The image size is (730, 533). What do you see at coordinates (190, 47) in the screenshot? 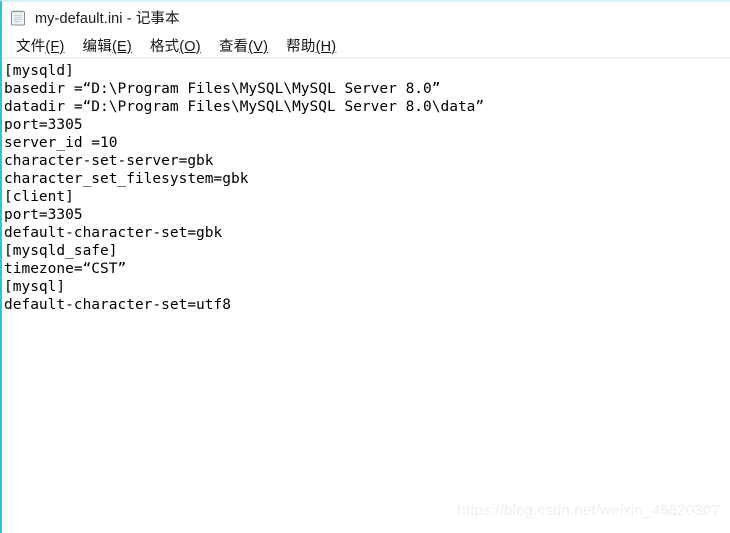
I see `menu-item-format-accel: (O)` at bounding box center [190, 47].